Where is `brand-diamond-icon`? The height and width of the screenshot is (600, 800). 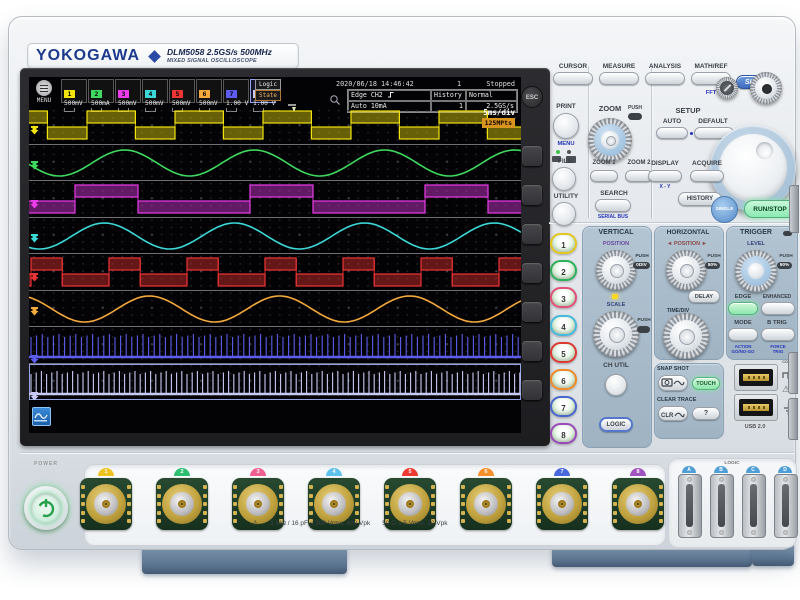 brand-diamond-icon is located at coordinates (154, 56).